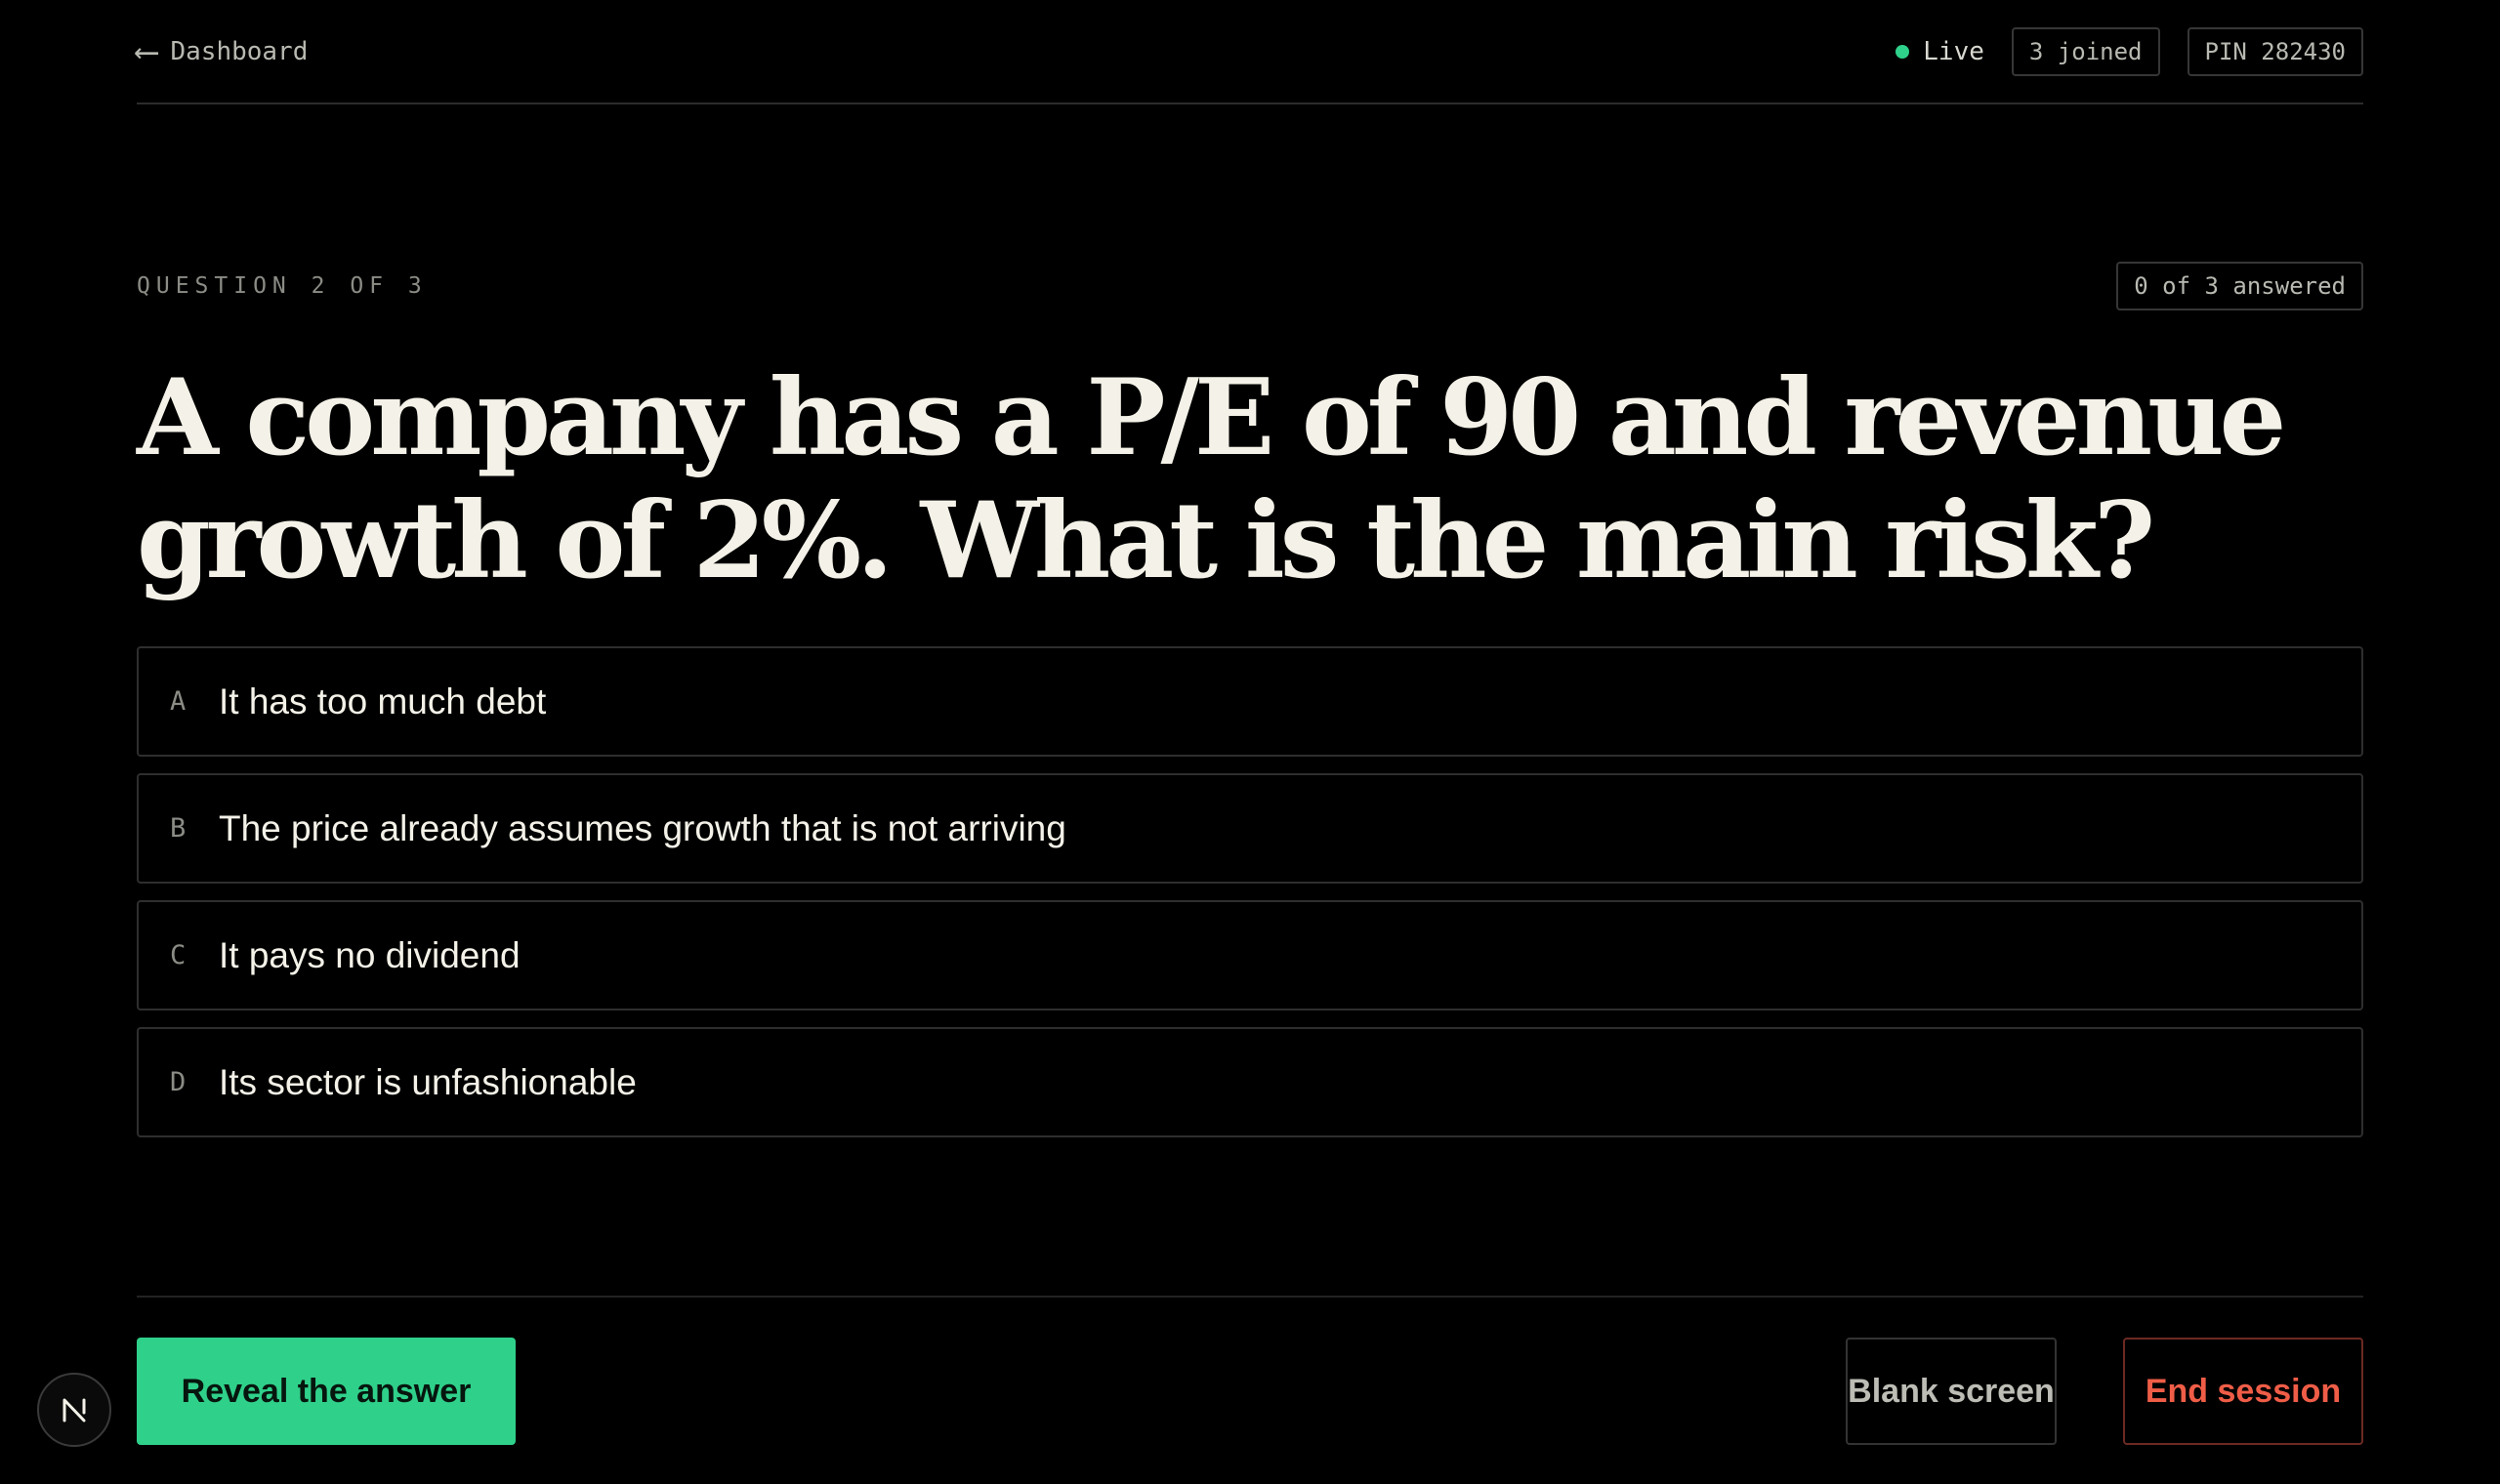  What do you see at coordinates (1250, 701) in the screenshot?
I see `option-a: A It has too much debt` at bounding box center [1250, 701].